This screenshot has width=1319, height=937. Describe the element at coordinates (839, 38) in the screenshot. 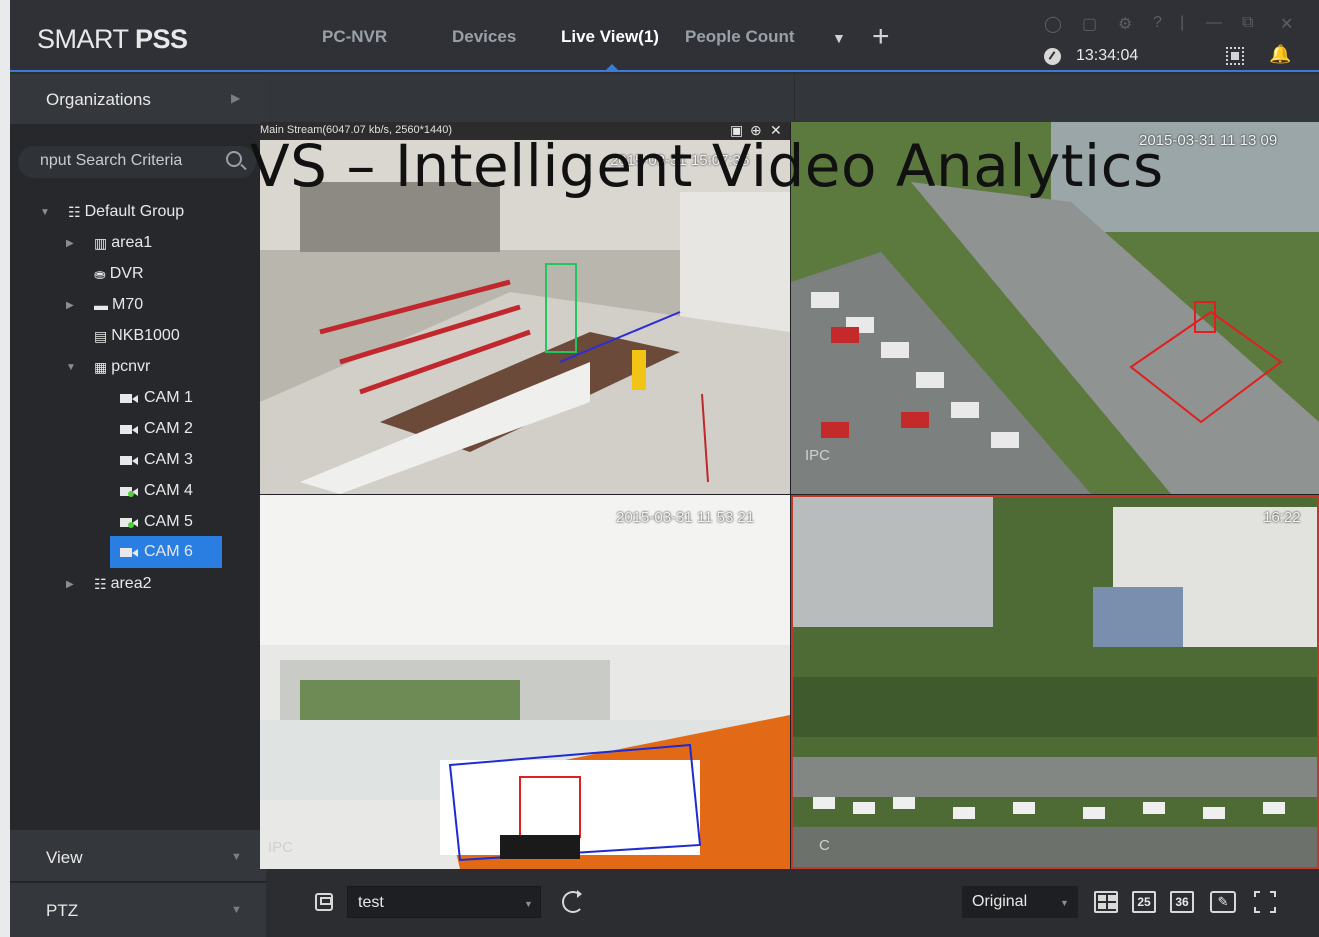

I see `tab-list-dropdown-icon: ▼` at that location.